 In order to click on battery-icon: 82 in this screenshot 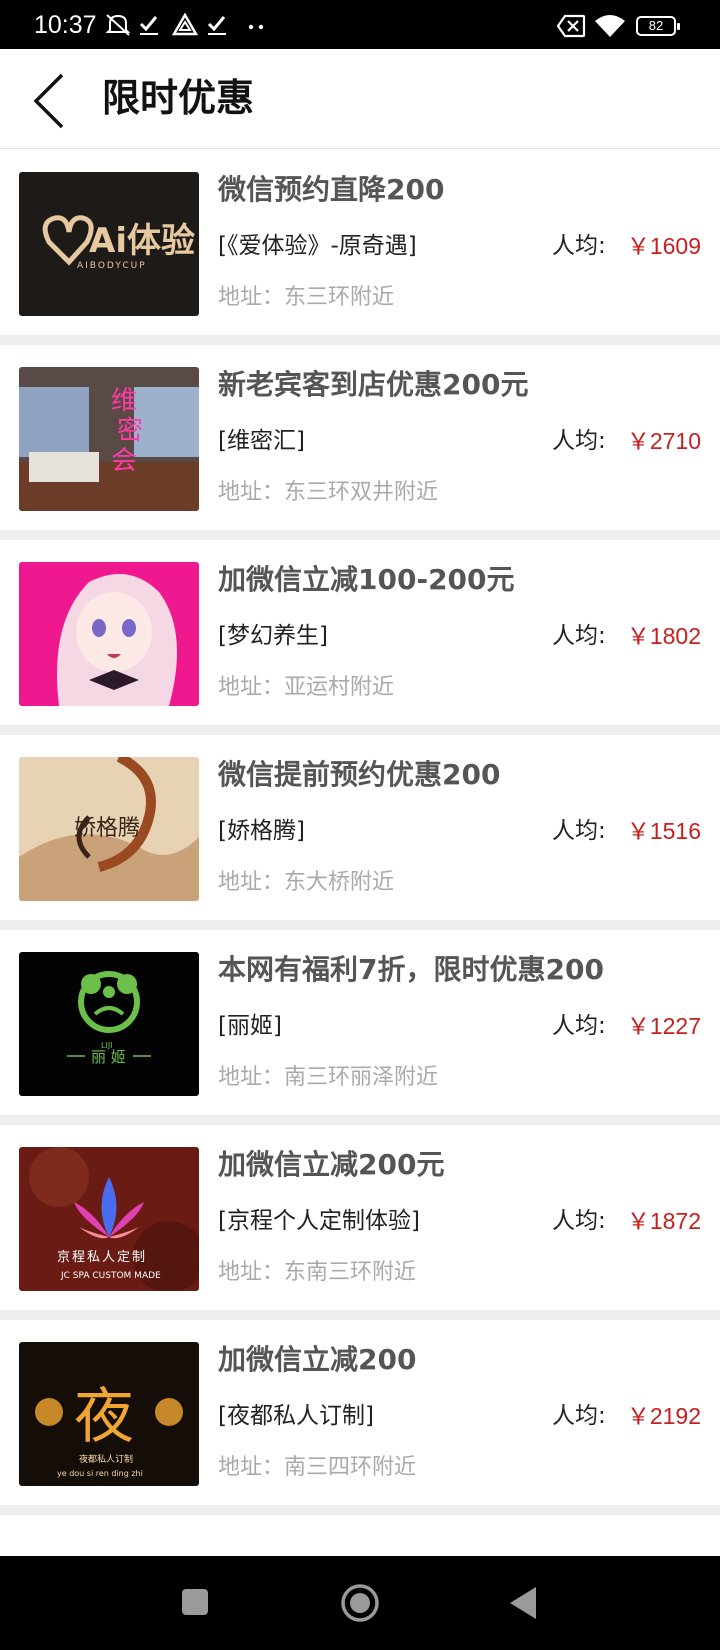, I will do `click(658, 26)`.